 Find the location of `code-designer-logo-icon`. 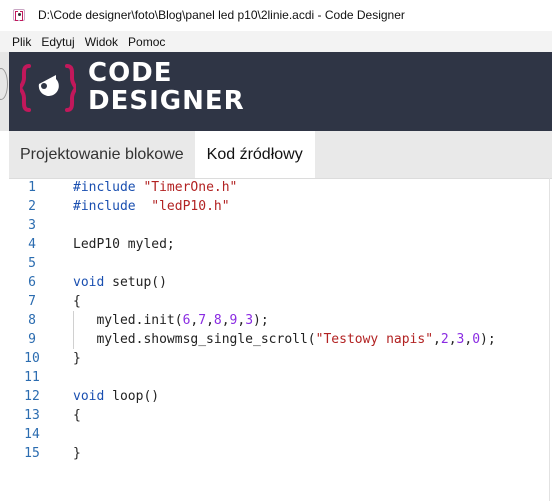

code-designer-logo-icon is located at coordinates (48, 88).